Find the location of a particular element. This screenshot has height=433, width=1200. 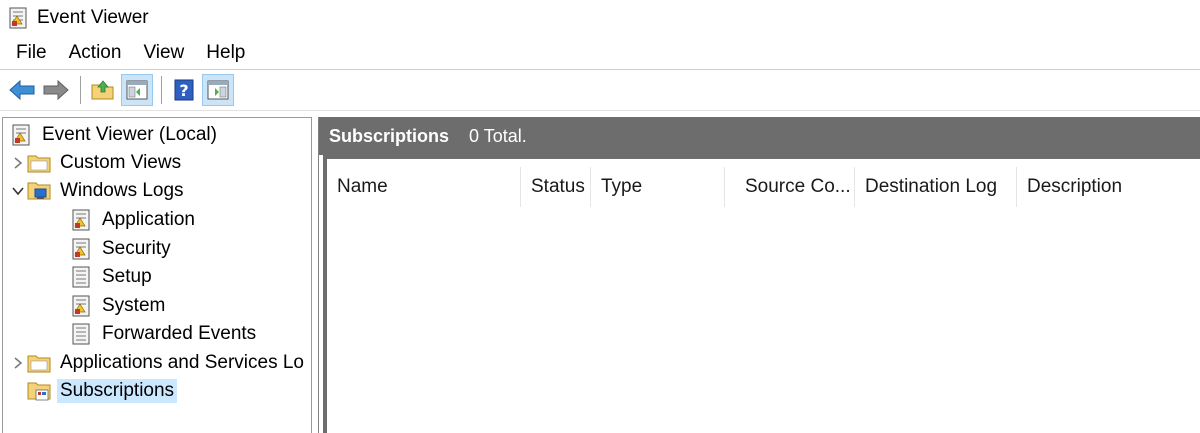

menu-action: Action is located at coordinates (95, 53).